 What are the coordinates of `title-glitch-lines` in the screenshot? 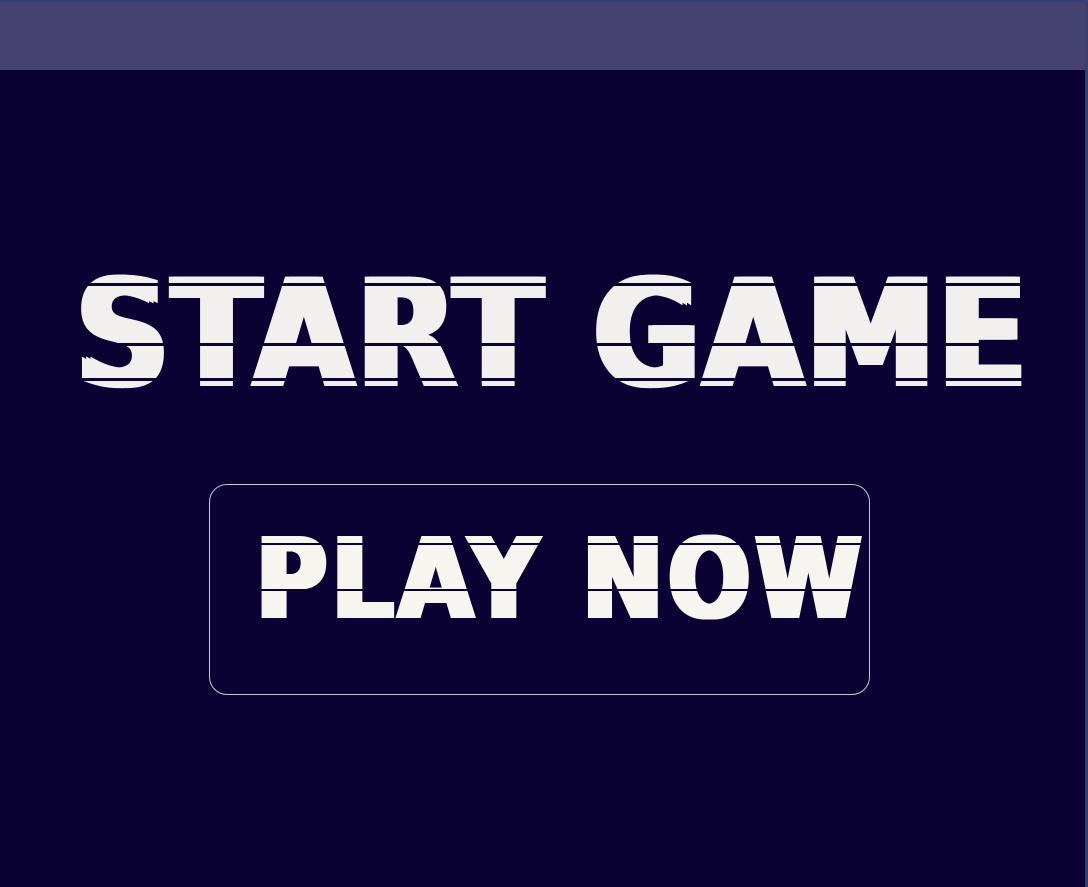 It's located at (542, 342).